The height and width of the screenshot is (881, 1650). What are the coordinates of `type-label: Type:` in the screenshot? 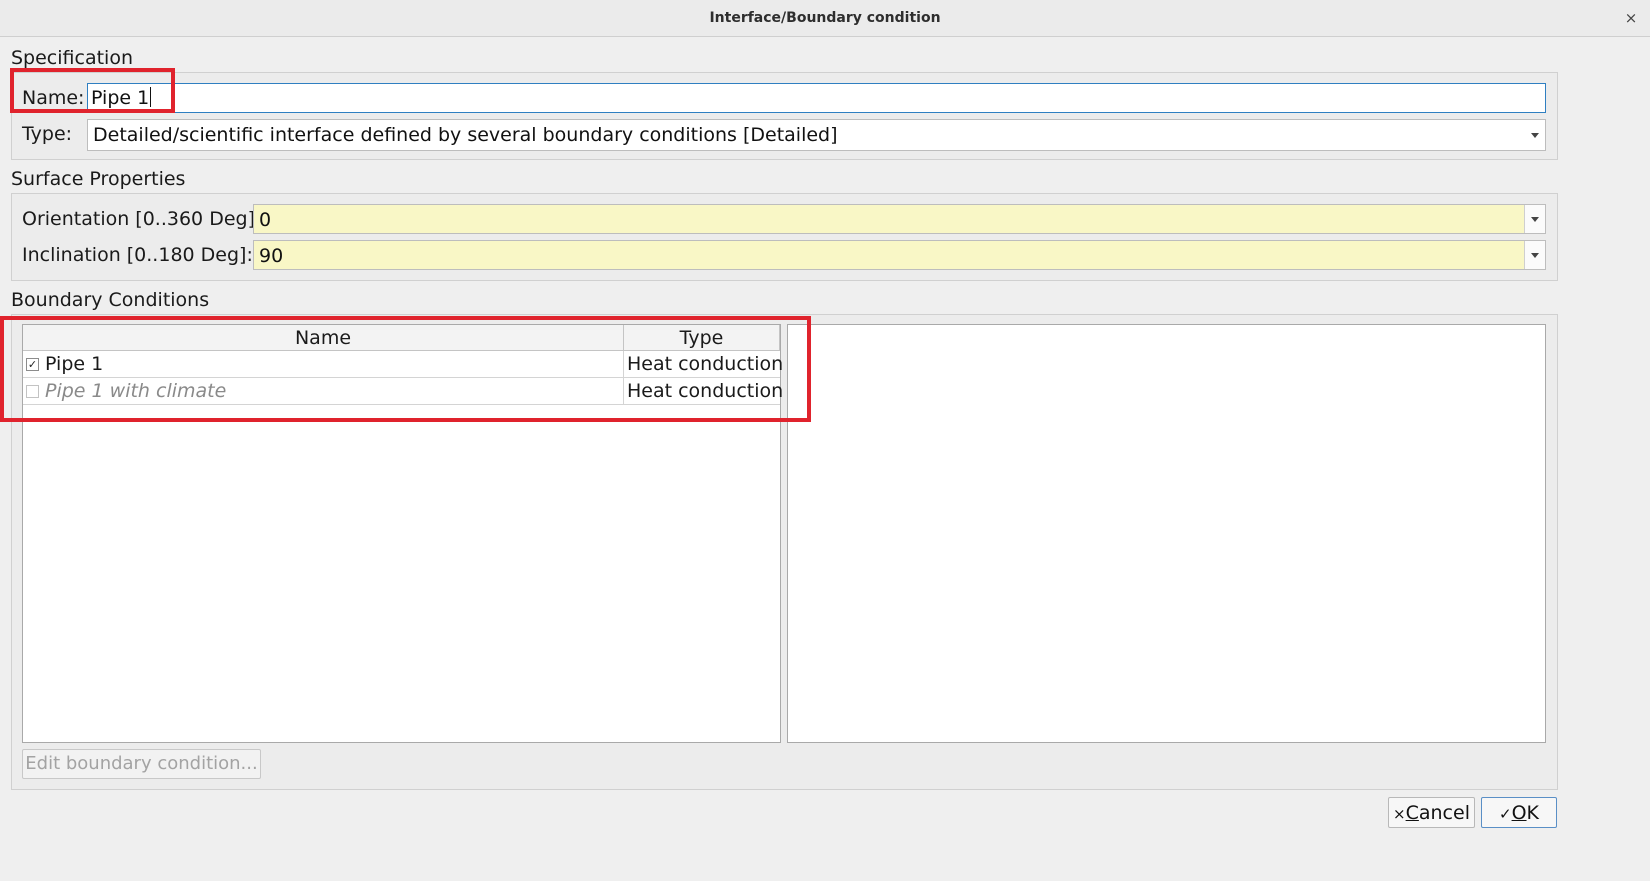 It's located at (47, 134).